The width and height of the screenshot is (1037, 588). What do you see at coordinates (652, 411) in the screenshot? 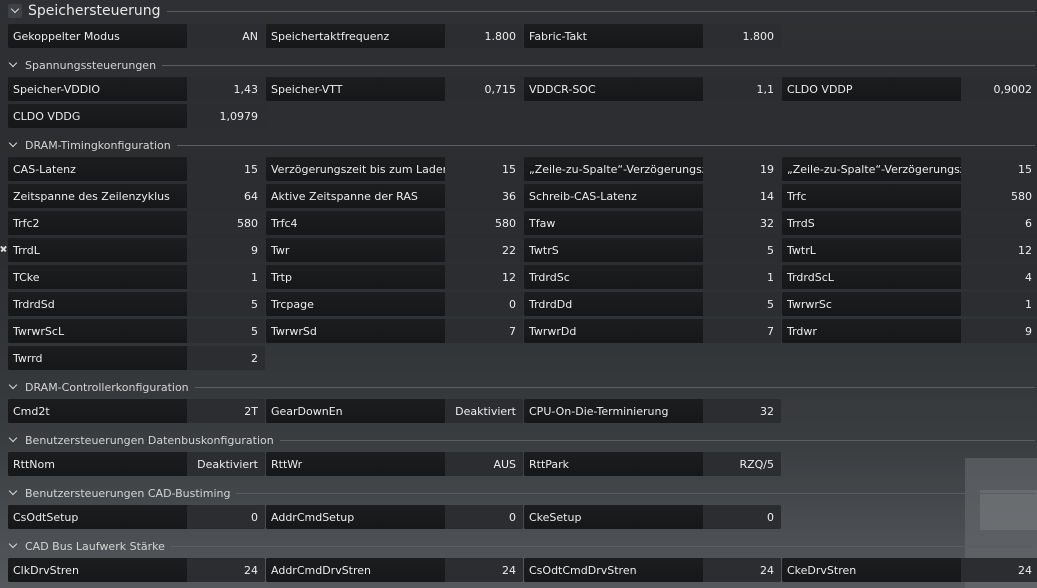
I see `setting-cpu-on-die-terminierung: CPU-On-Die-Terminierung 32` at bounding box center [652, 411].